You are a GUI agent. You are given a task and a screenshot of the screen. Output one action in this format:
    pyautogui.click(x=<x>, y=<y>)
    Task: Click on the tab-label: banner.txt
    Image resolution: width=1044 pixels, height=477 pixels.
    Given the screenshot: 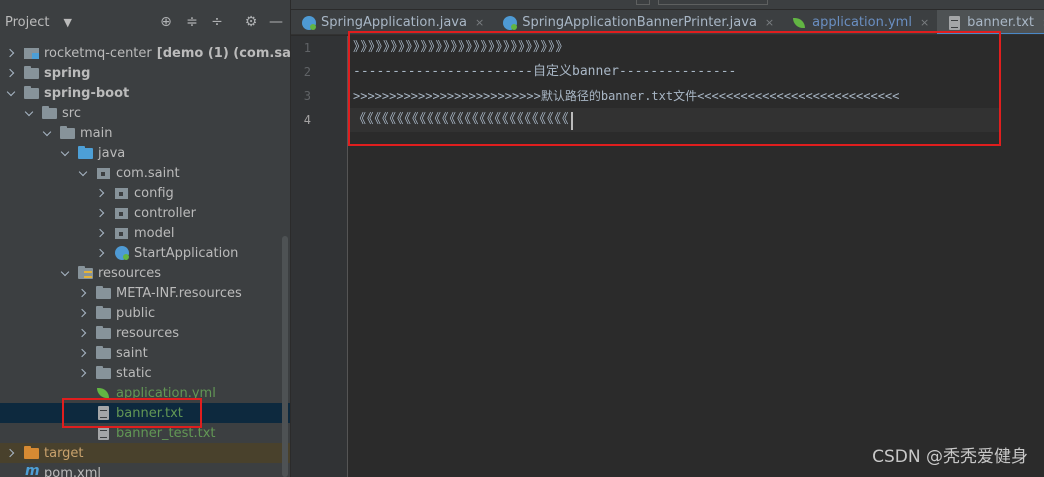 What is the action you would take?
    pyautogui.click(x=1001, y=22)
    